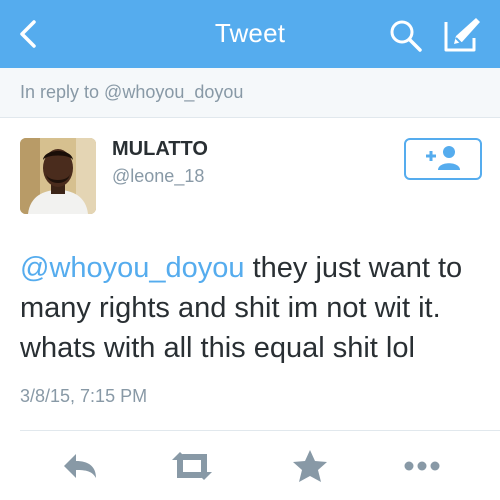 This screenshot has height=500, width=500. Describe the element at coordinates (158, 176) in the screenshot. I see `author-handle: @leone_18` at that location.